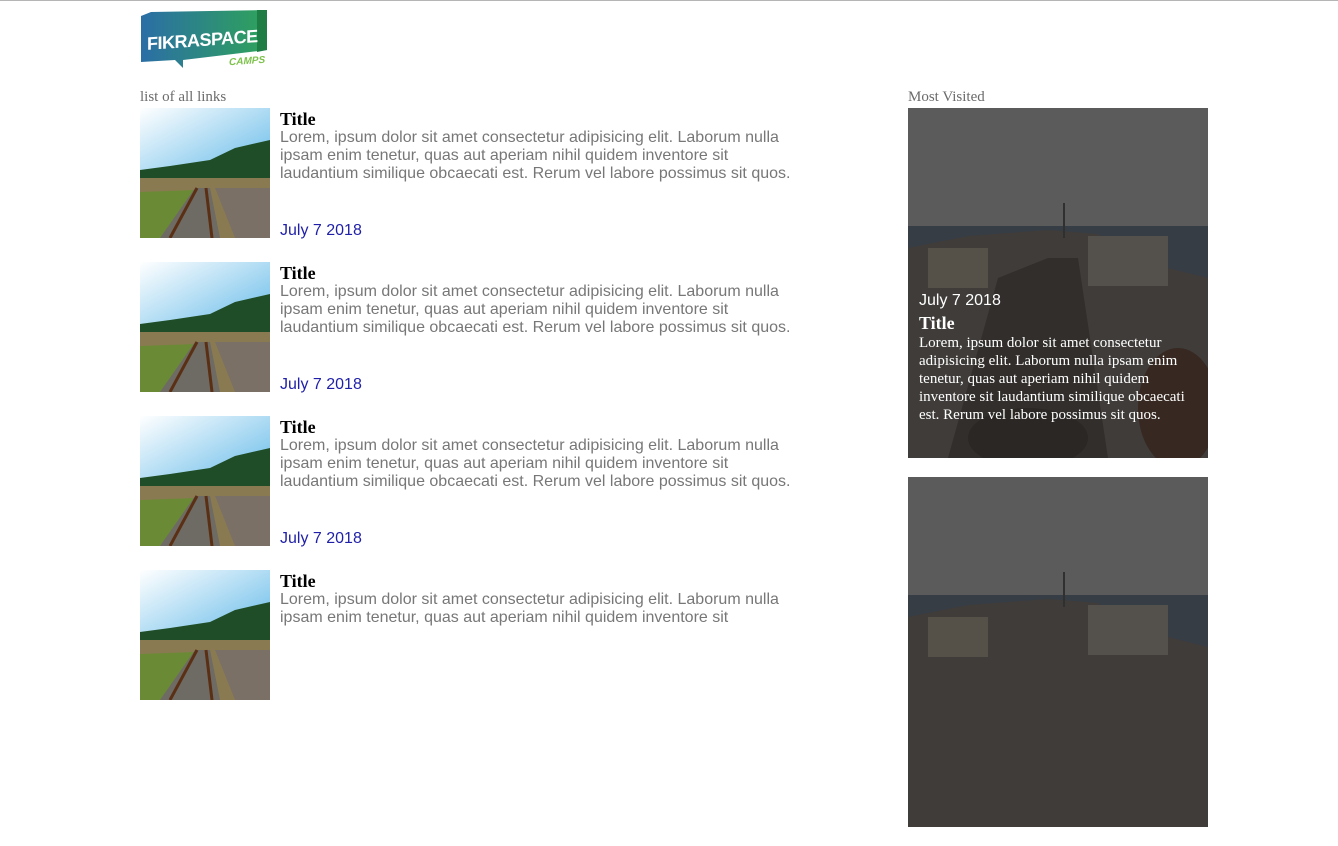  Describe the element at coordinates (669, 0) in the screenshot. I see `top-border` at that location.